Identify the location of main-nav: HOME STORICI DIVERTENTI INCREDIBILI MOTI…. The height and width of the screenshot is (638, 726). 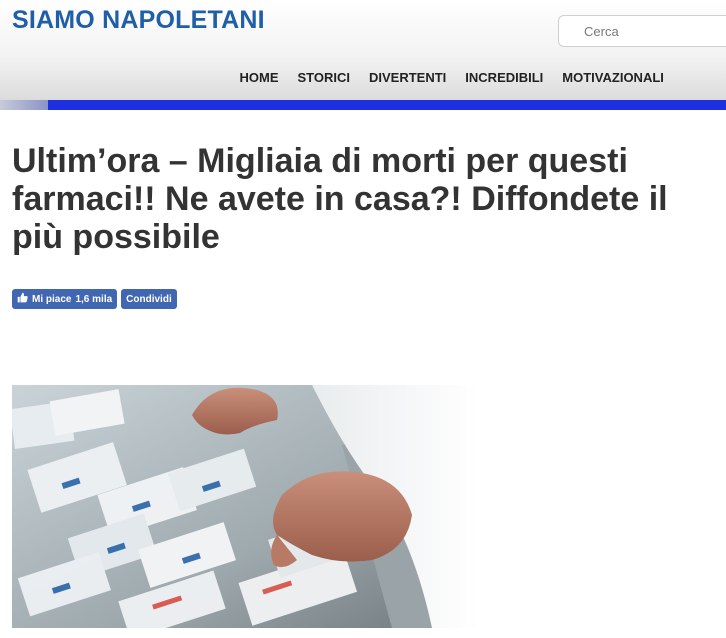
(451, 77).